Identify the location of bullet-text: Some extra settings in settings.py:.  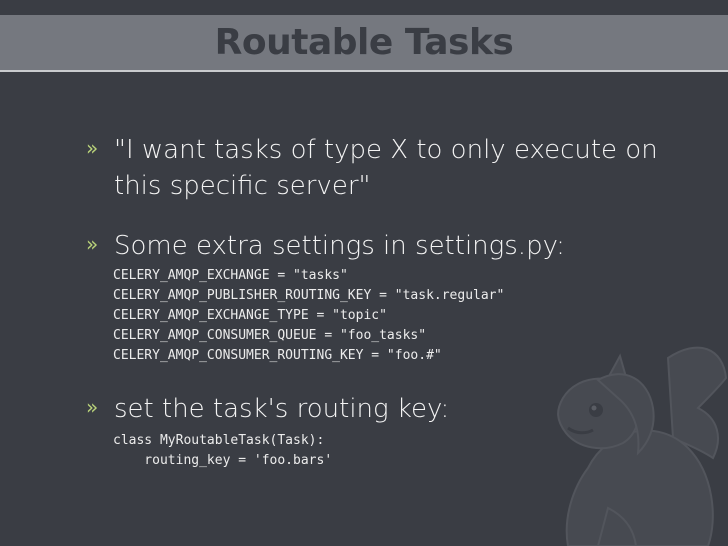
(339, 246).